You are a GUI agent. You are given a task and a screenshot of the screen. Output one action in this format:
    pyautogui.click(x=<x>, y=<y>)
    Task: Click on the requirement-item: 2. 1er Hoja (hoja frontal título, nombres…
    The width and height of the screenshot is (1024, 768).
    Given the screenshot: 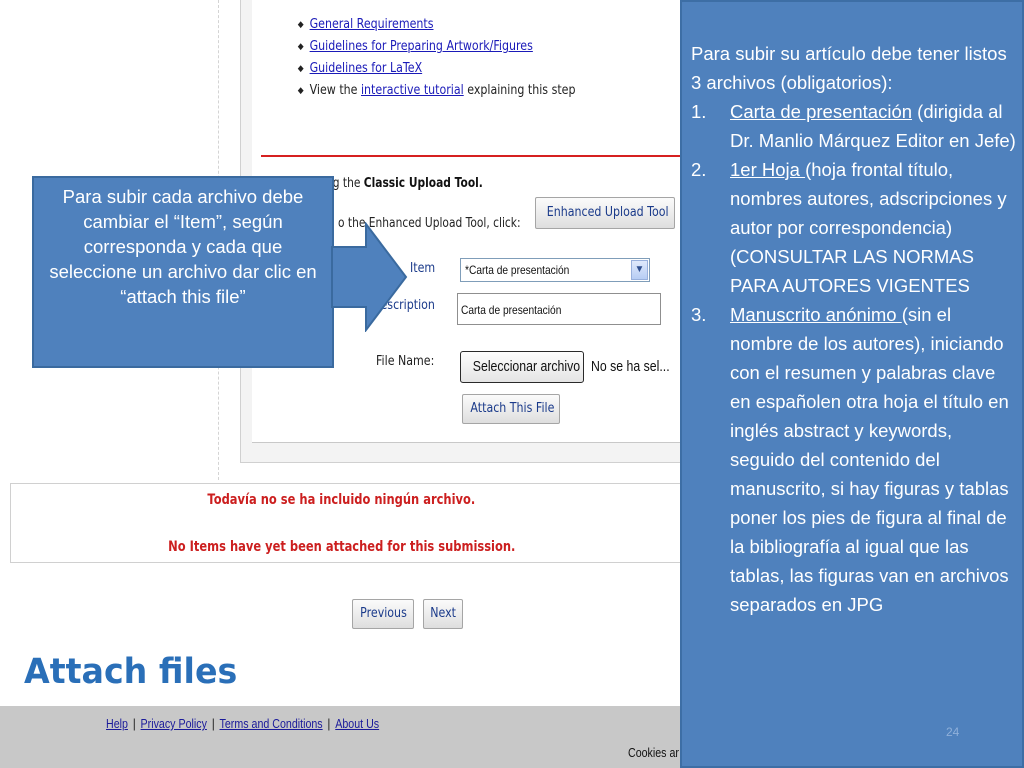 What is the action you would take?
    pyautogui.click(x=853, y=227)
    